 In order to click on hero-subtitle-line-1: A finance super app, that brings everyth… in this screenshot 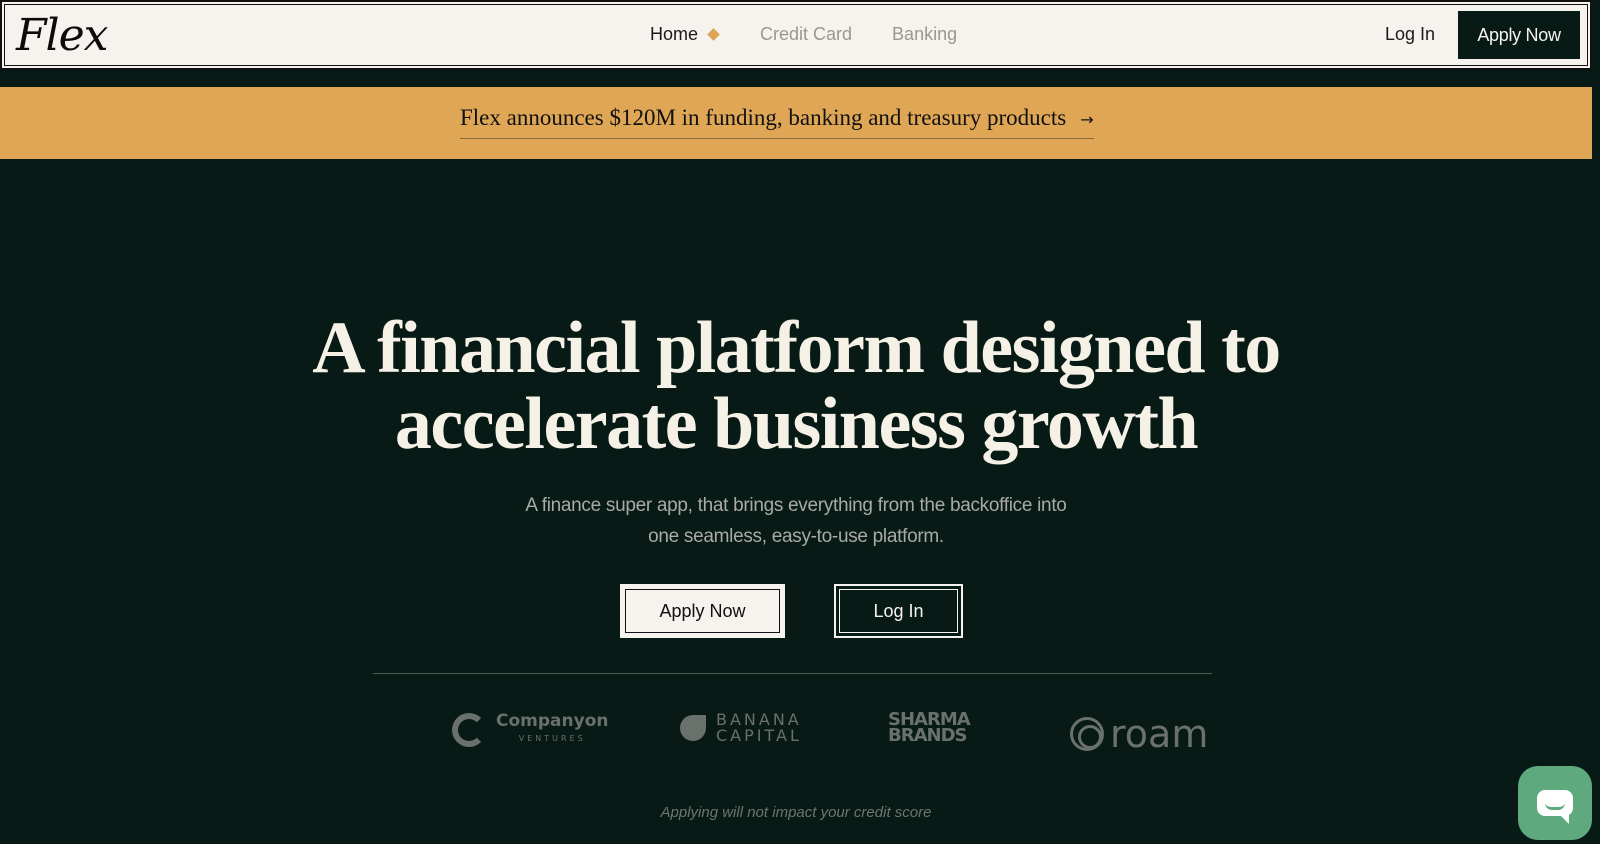, I will do `click(796, 505)`.